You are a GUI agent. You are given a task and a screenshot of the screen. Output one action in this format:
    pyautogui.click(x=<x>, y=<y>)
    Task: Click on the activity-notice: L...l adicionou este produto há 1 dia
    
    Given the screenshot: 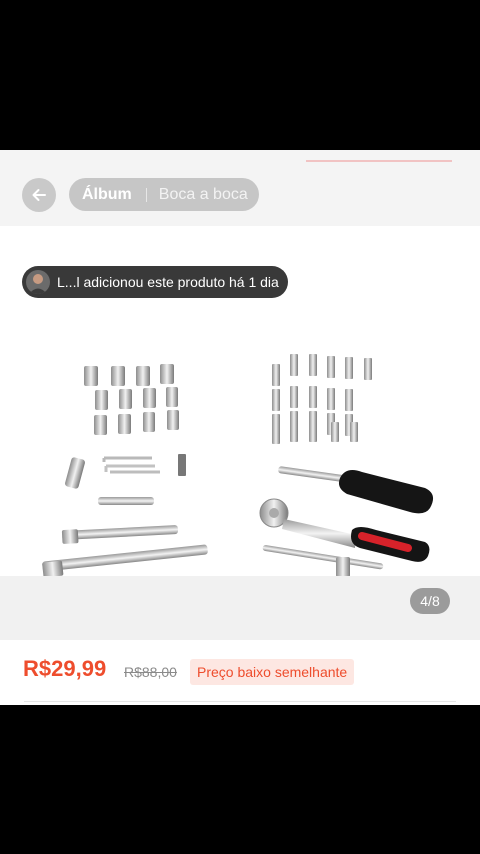 What is the action you would take?
    pyautogui.click(x=155, y=282)
    